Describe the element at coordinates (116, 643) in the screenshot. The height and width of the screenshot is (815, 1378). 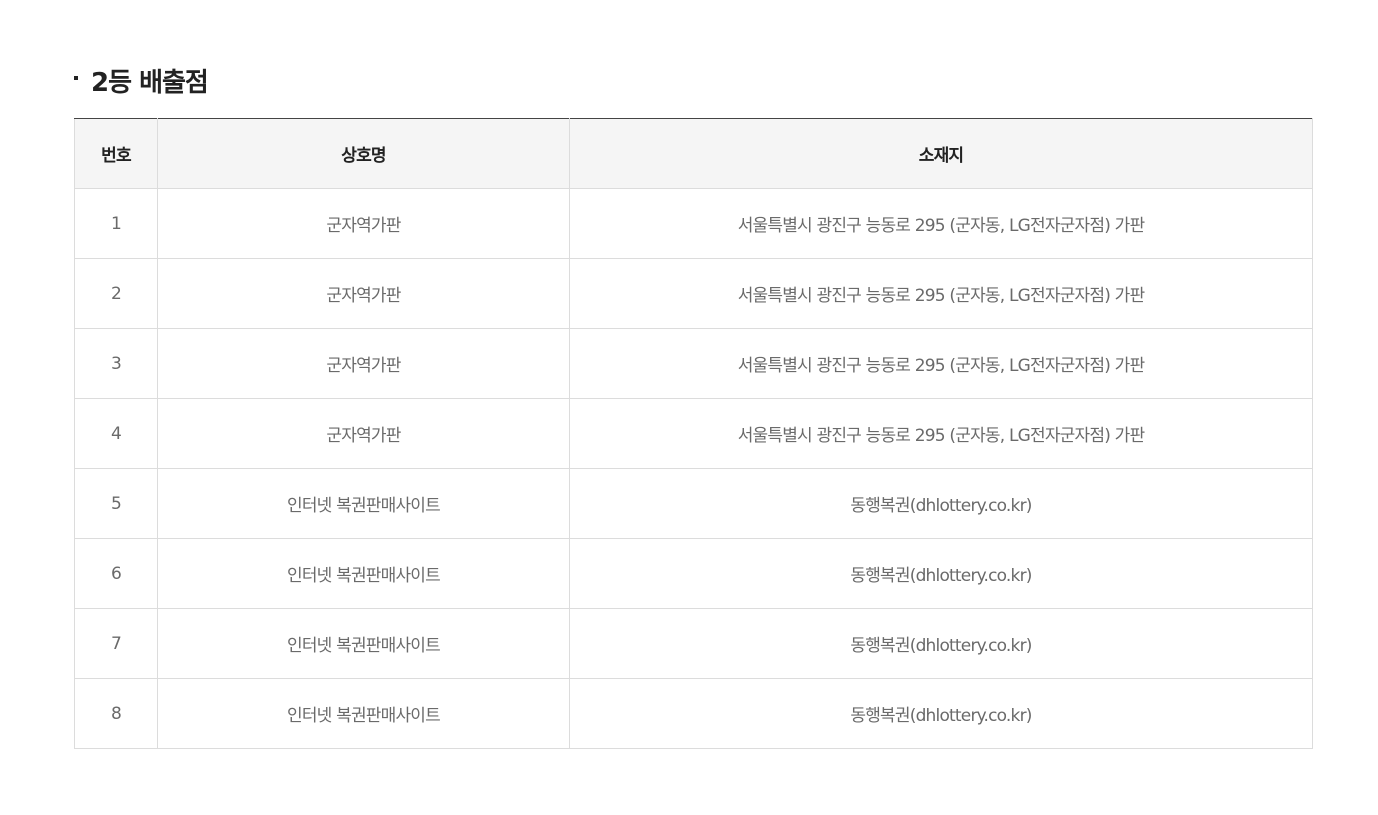
I see `row-number: 7` at that location.